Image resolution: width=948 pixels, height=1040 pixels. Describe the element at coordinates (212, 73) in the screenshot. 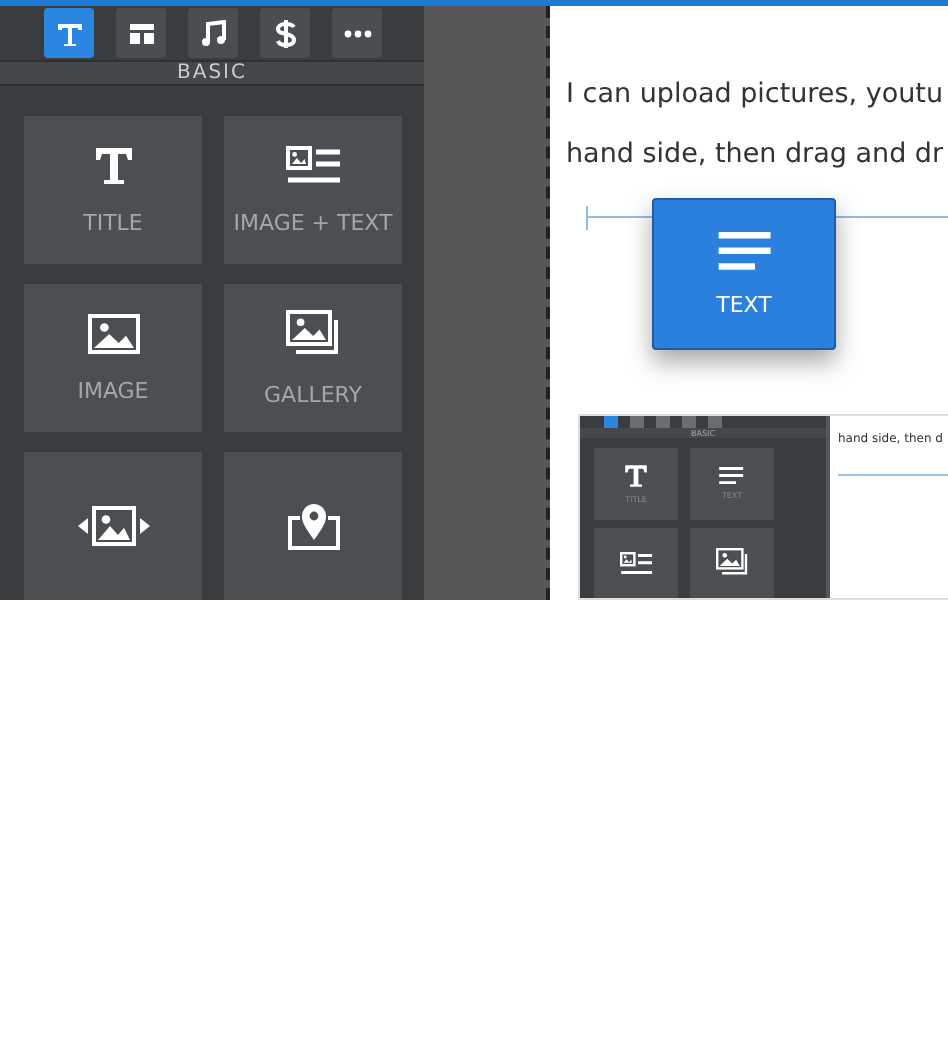

I see `section-header: BASIC` at that location.